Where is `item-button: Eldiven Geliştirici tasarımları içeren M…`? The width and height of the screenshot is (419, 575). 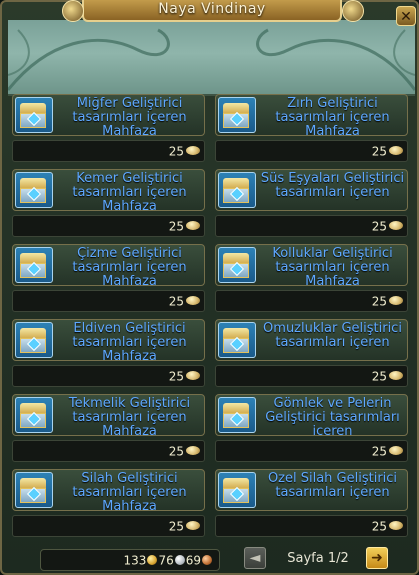 item-button: Eldiven Geliştirici tasarımları içeren M… is located at coordinates (108, 340).